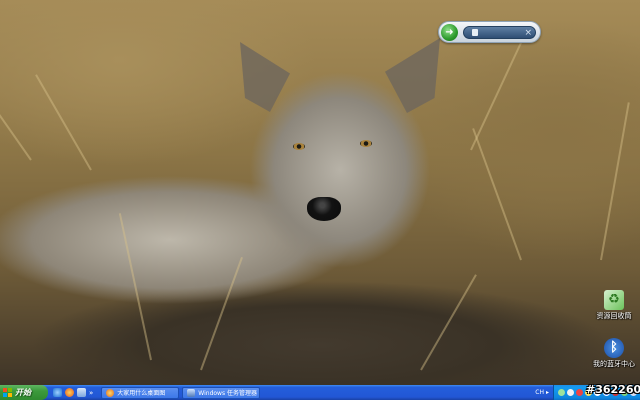 Image resolution: width=640 pixels, height=400 pixels. What do you see at coordinates (412, 75) in the screenshot?
I see `wolf-right-ear` at bounding box center [412, 75].